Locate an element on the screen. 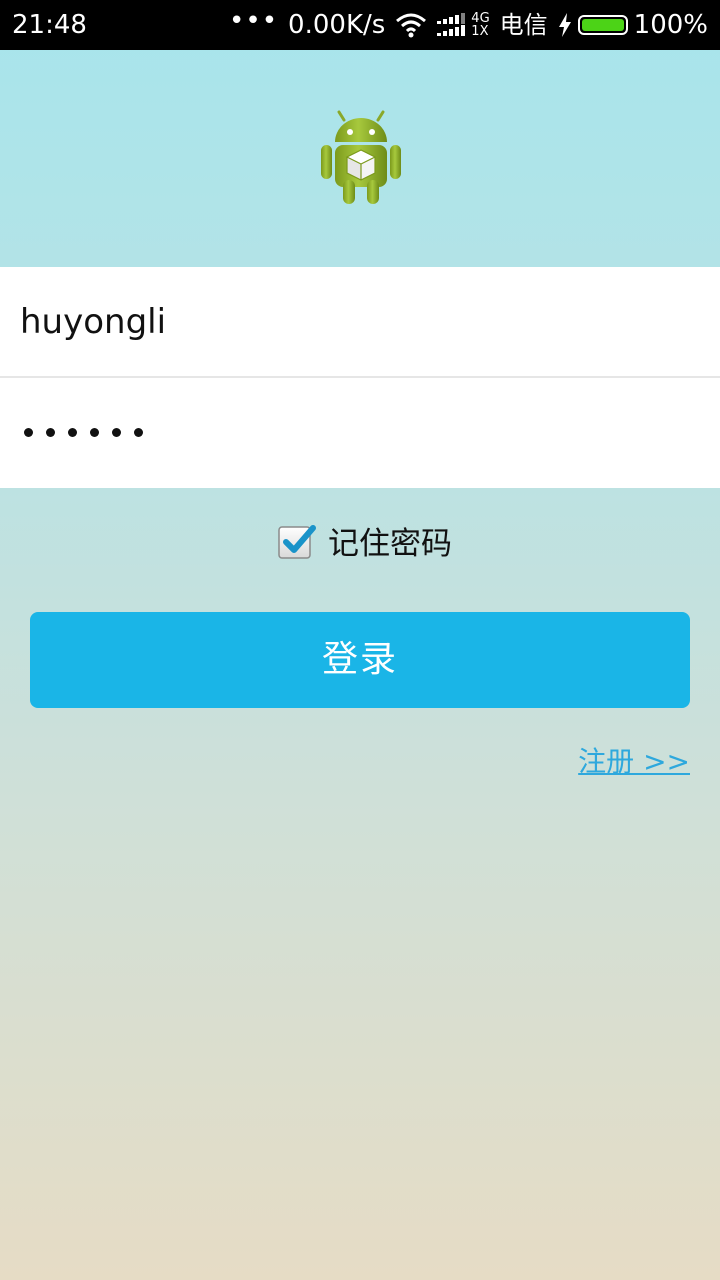 The width and height of the screenshot is (720, 1280). battery-icon is located at coordinates (602, 25).